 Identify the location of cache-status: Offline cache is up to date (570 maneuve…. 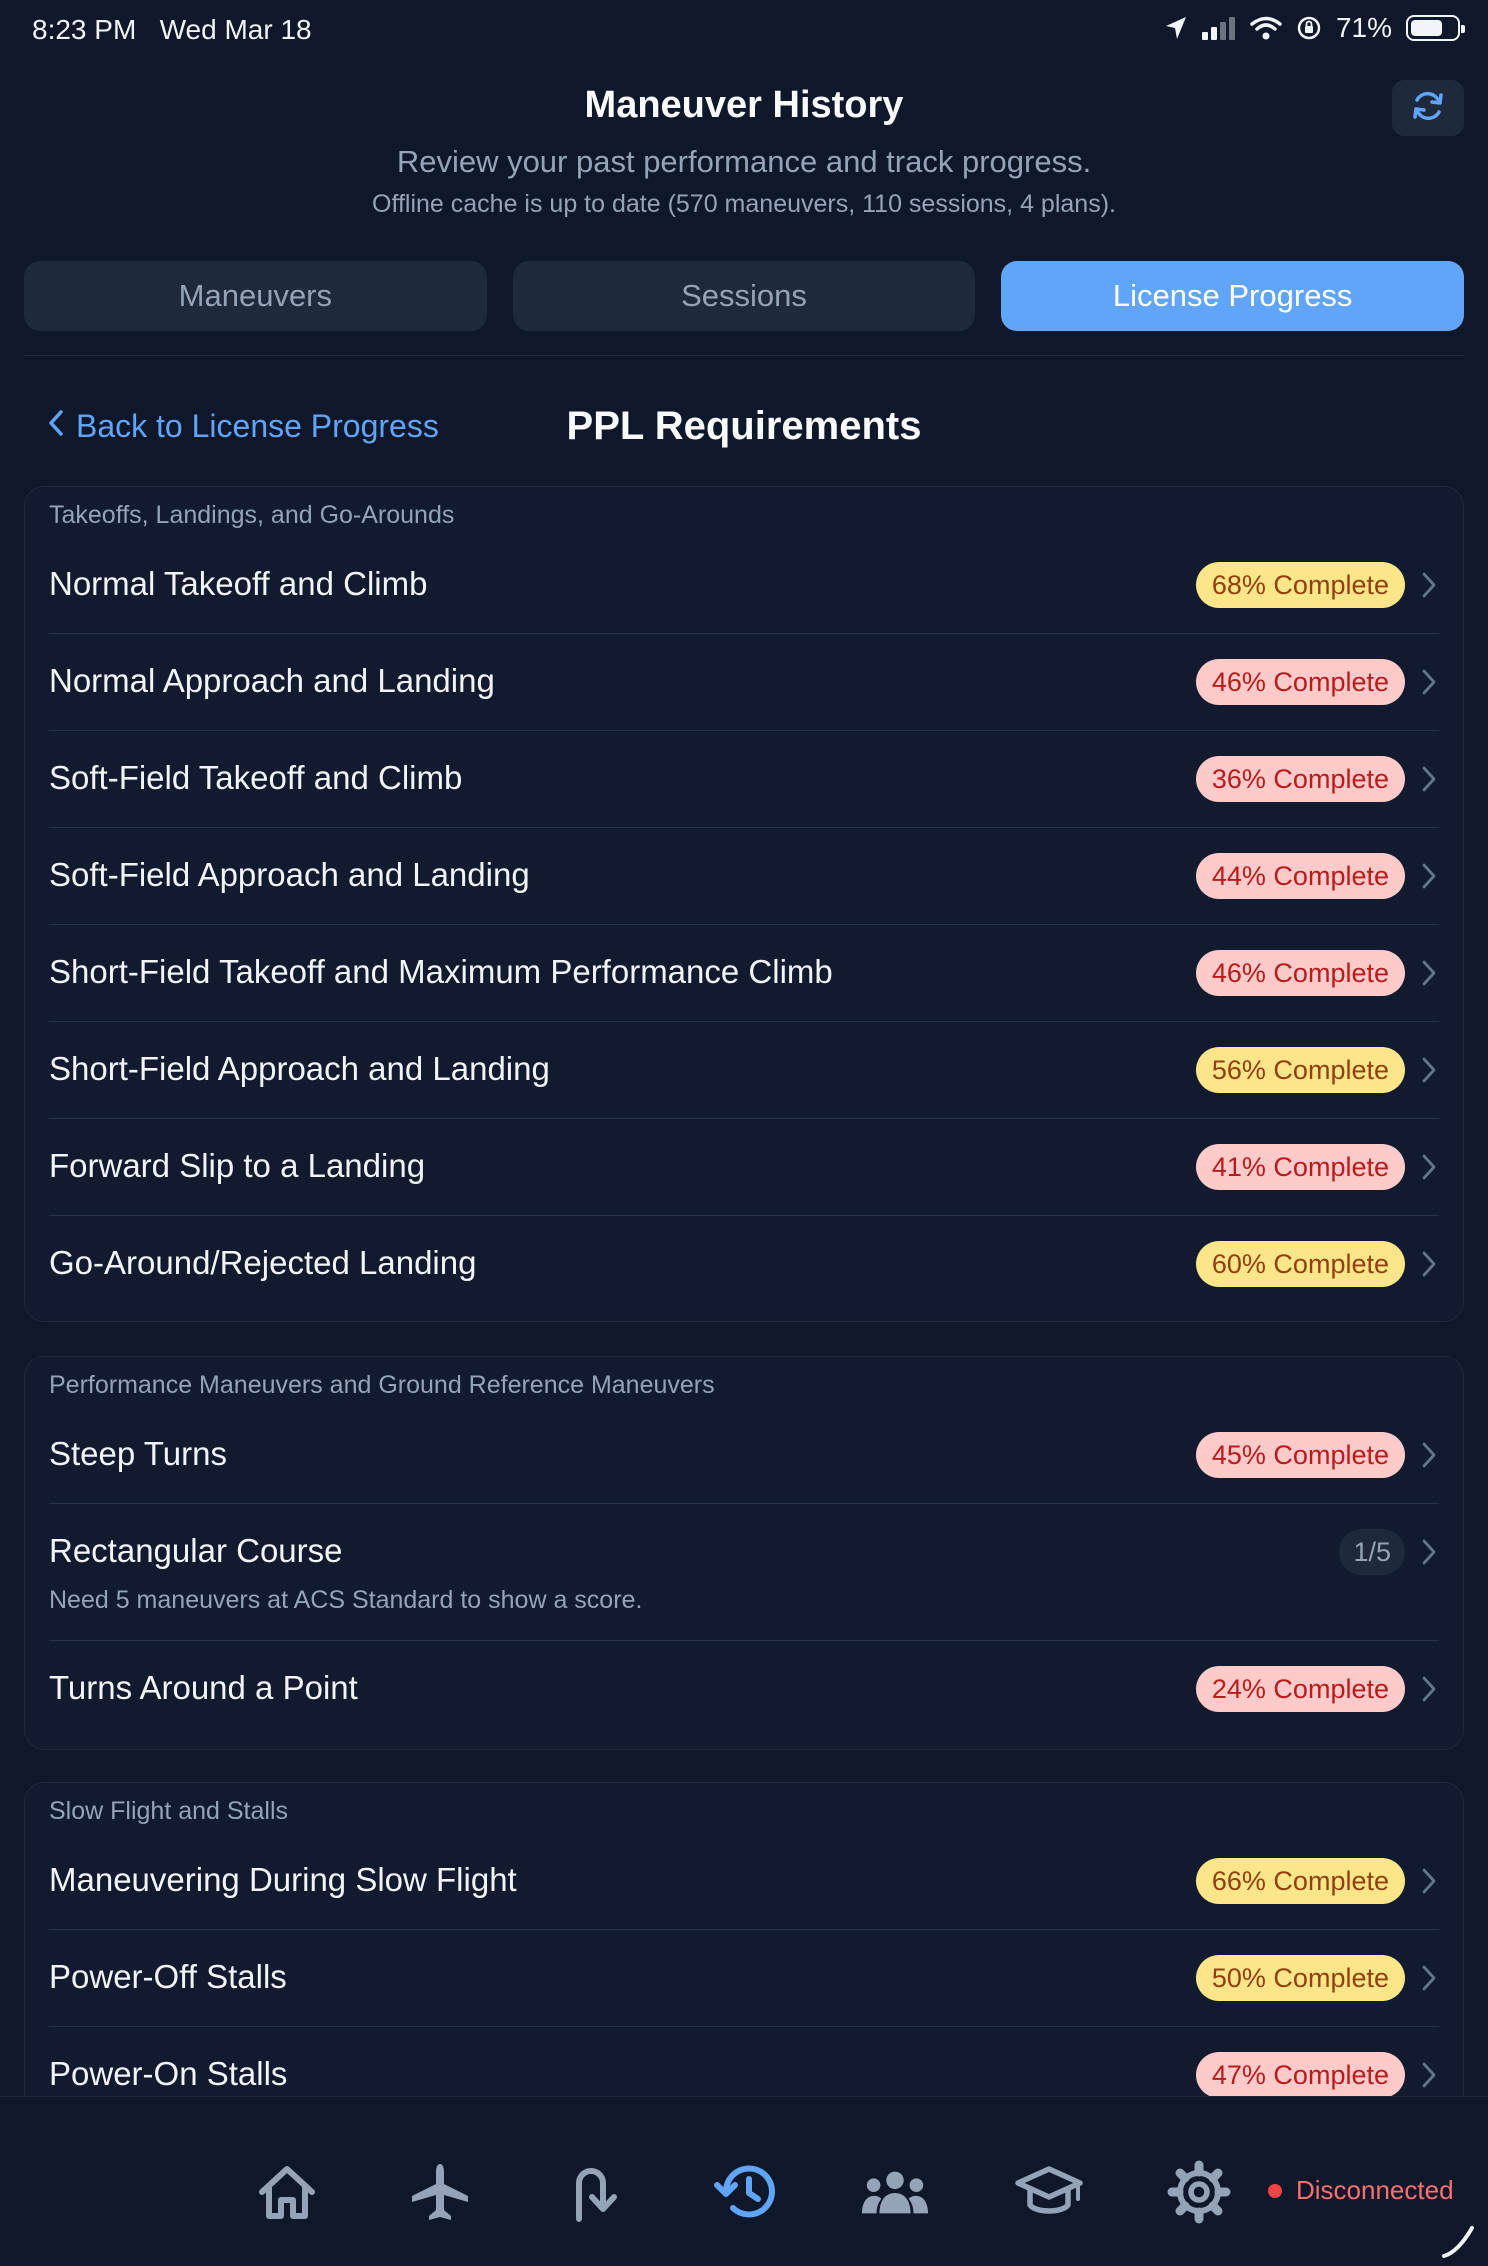
(744, 204).